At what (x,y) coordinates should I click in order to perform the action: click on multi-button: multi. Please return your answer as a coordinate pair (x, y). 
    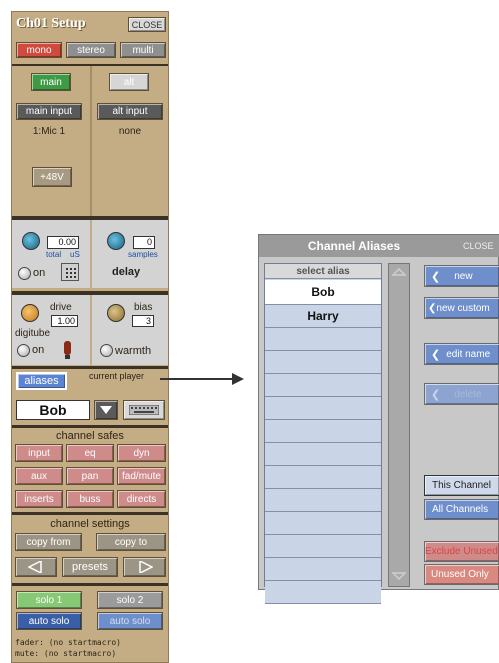
    Looking at the image, I should click on (143, 50).